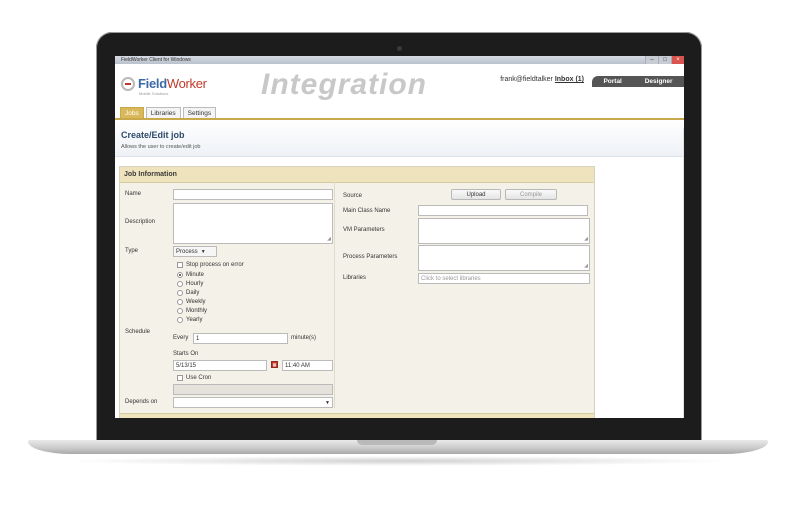 The height and width of the screenshot is (517, 794). I want to click on schedule-radio-minute, so click(180, 275).